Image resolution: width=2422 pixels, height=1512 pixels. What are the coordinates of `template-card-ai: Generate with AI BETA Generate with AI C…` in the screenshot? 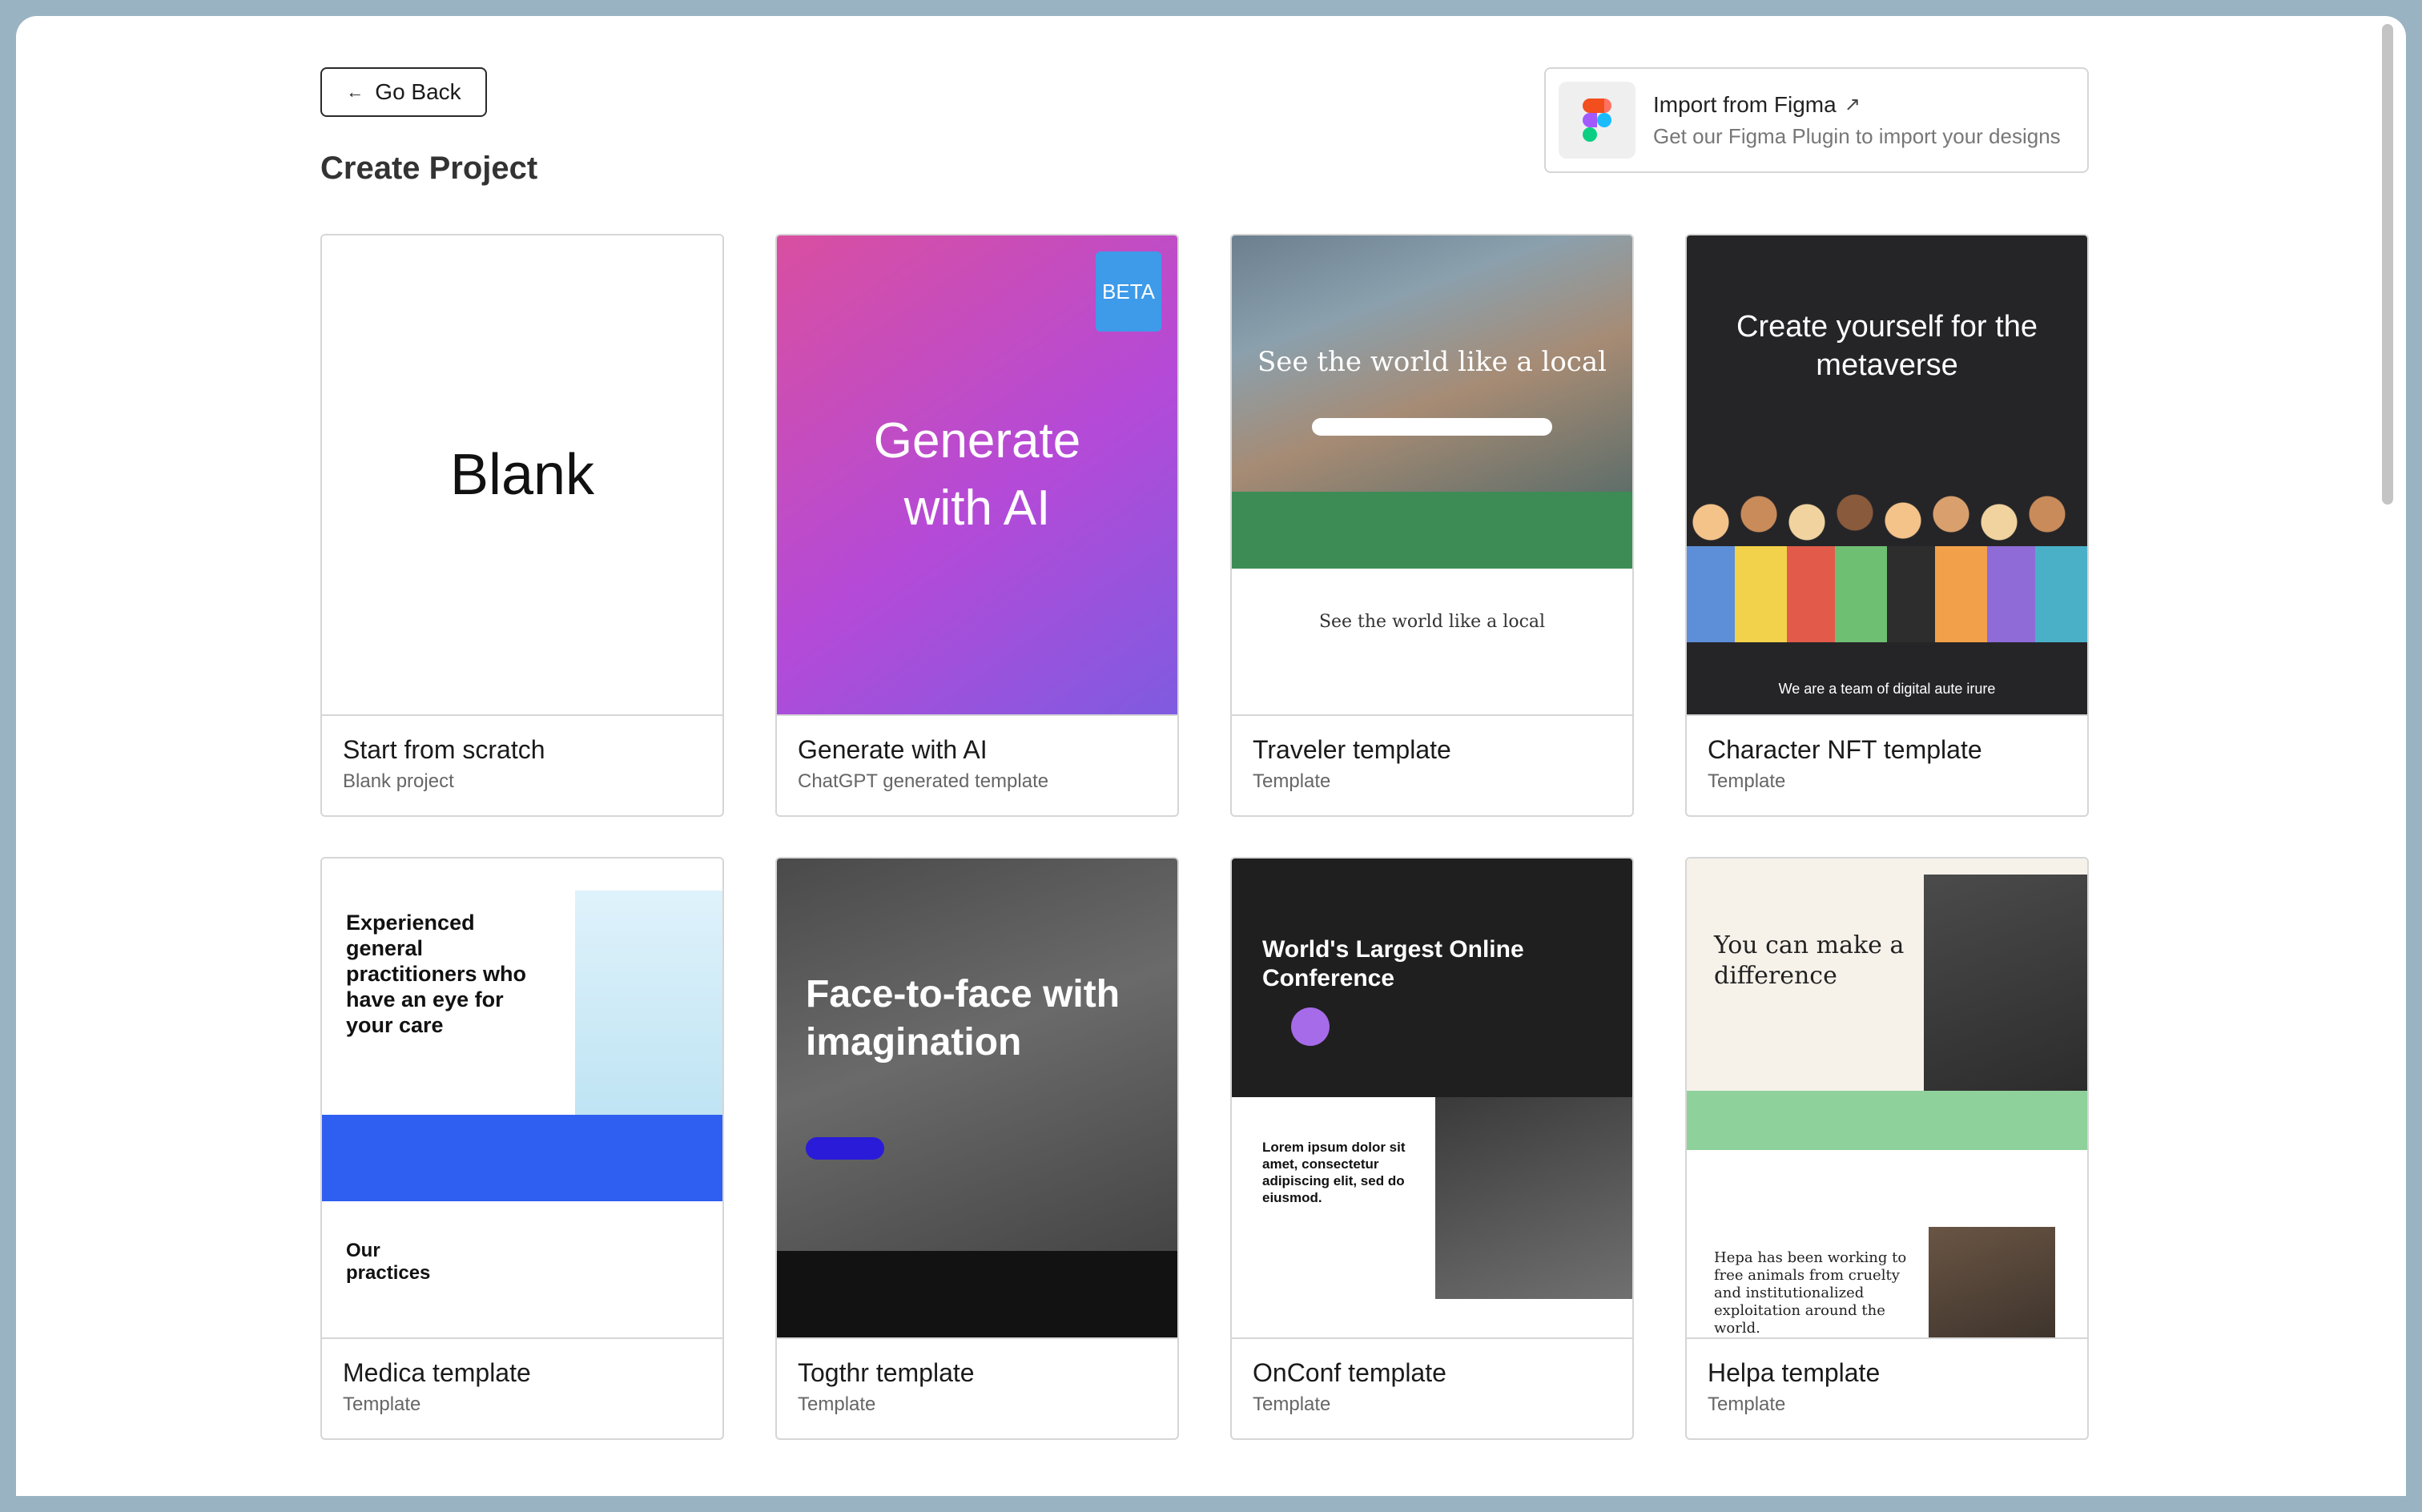 It's located at (977, 525).